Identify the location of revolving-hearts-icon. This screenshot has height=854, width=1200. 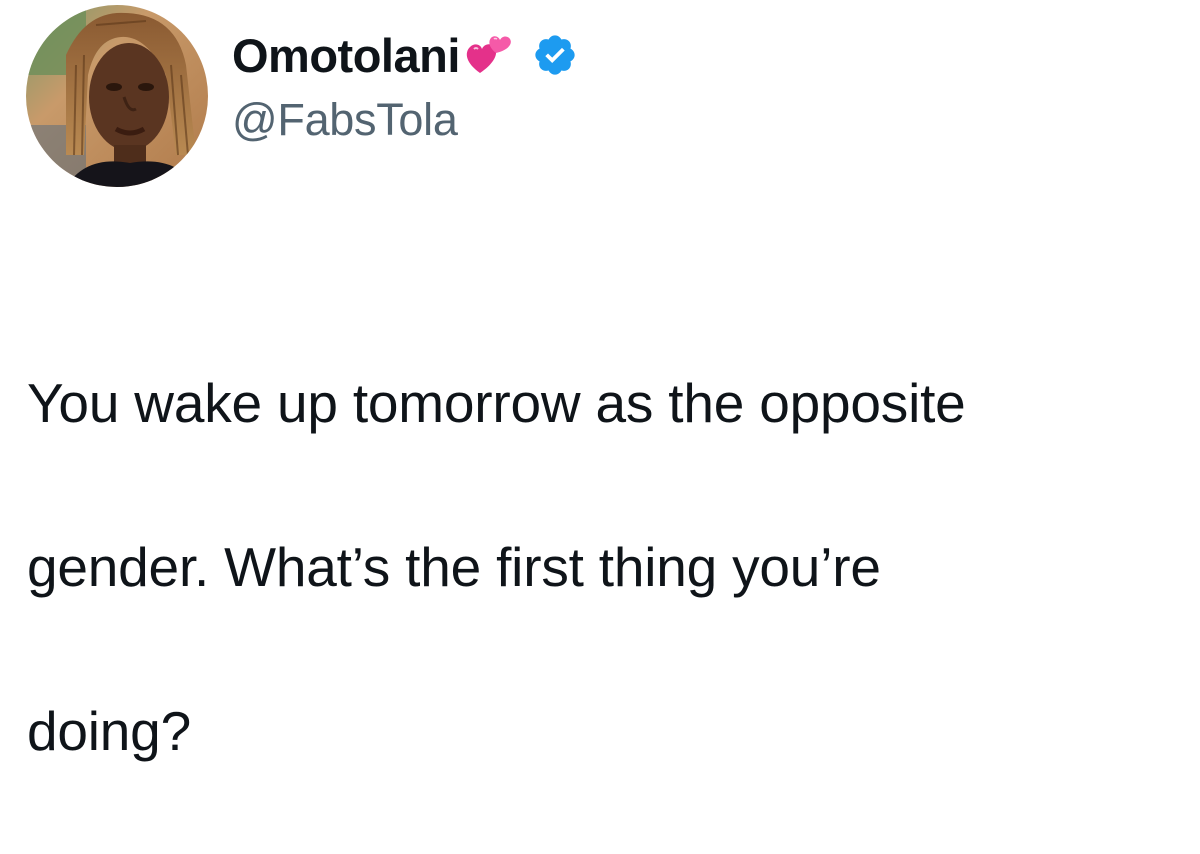
(489, 55).